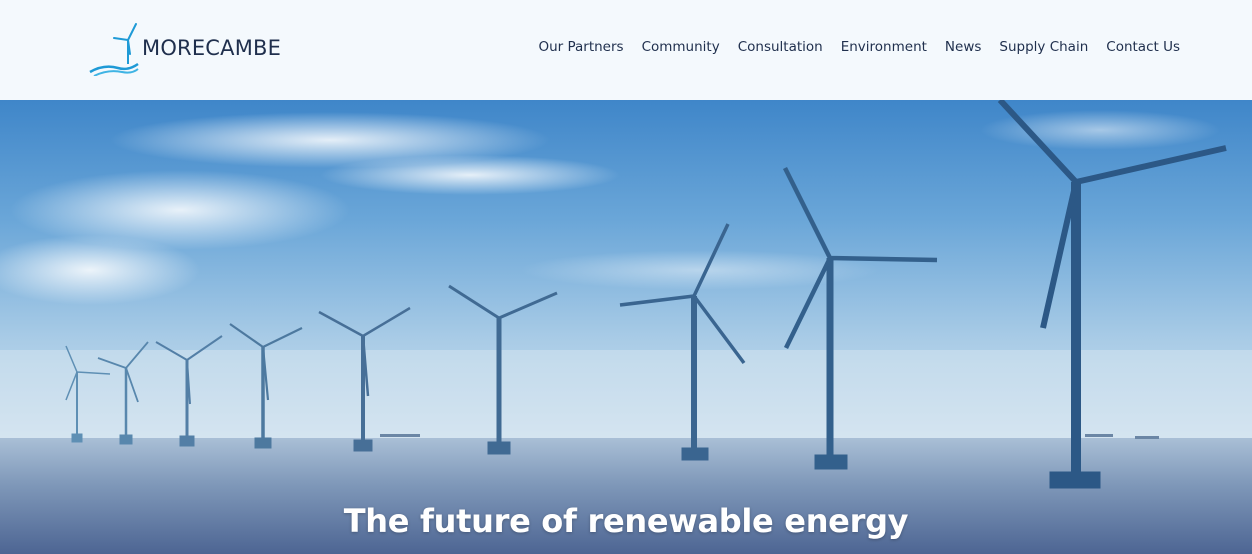  What do you see at coordinates (884, 47) in the screenshot?
I see `nav-environment: Environment` at bounding box center [884, 47].